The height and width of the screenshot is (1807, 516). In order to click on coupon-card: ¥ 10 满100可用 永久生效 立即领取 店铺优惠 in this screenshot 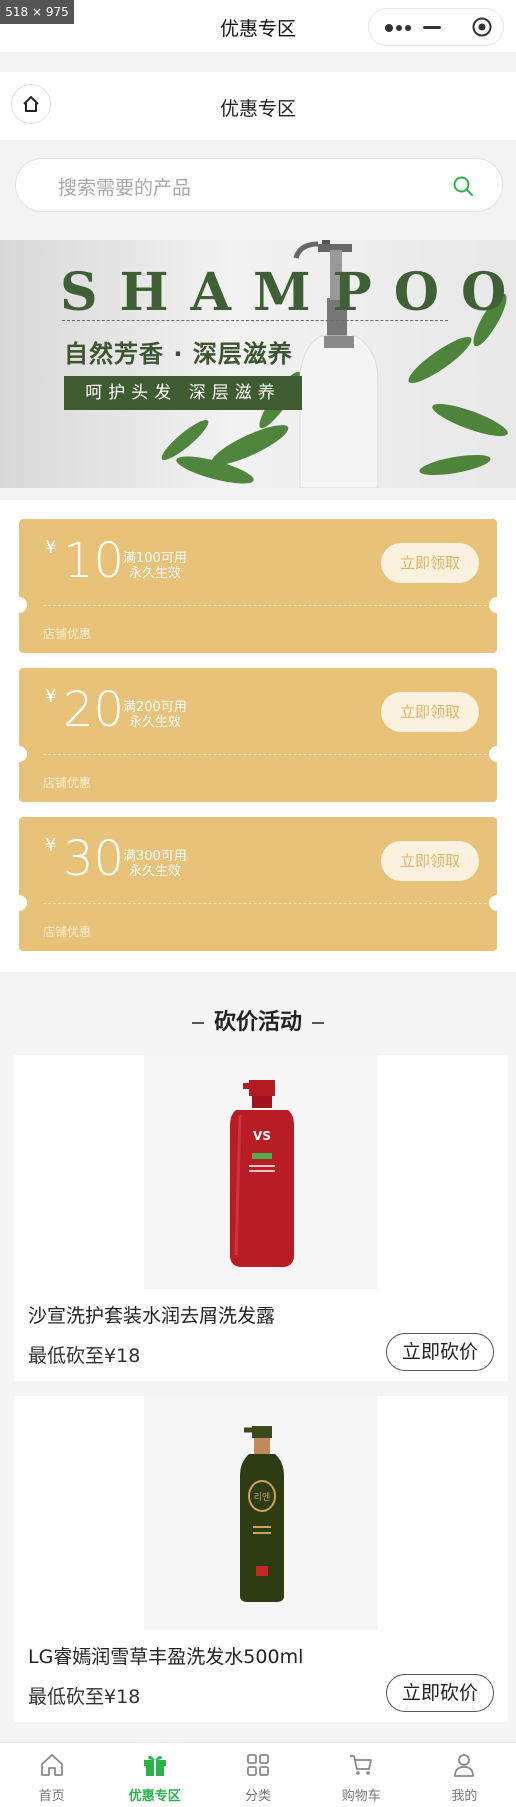, I will do `click(258, 586)`.